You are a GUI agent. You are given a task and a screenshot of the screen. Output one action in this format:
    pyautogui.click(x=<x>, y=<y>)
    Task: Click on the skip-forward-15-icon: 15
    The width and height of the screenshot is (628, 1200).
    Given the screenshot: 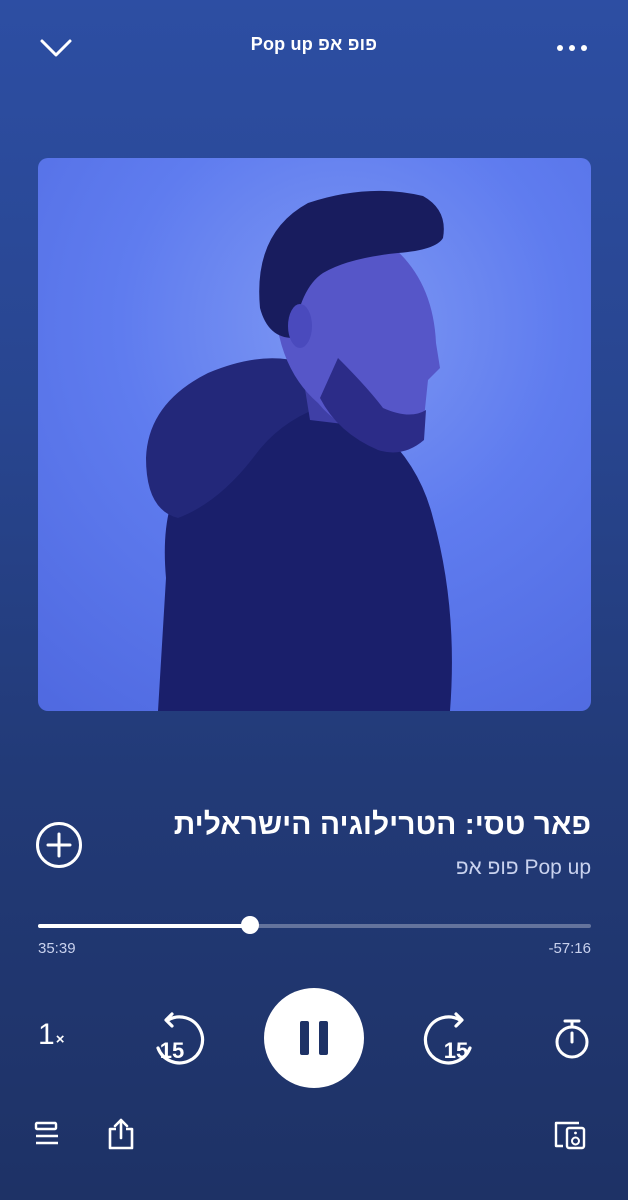 What is the action you would take?
    pyautogui.click(x=449, y=1039)
    